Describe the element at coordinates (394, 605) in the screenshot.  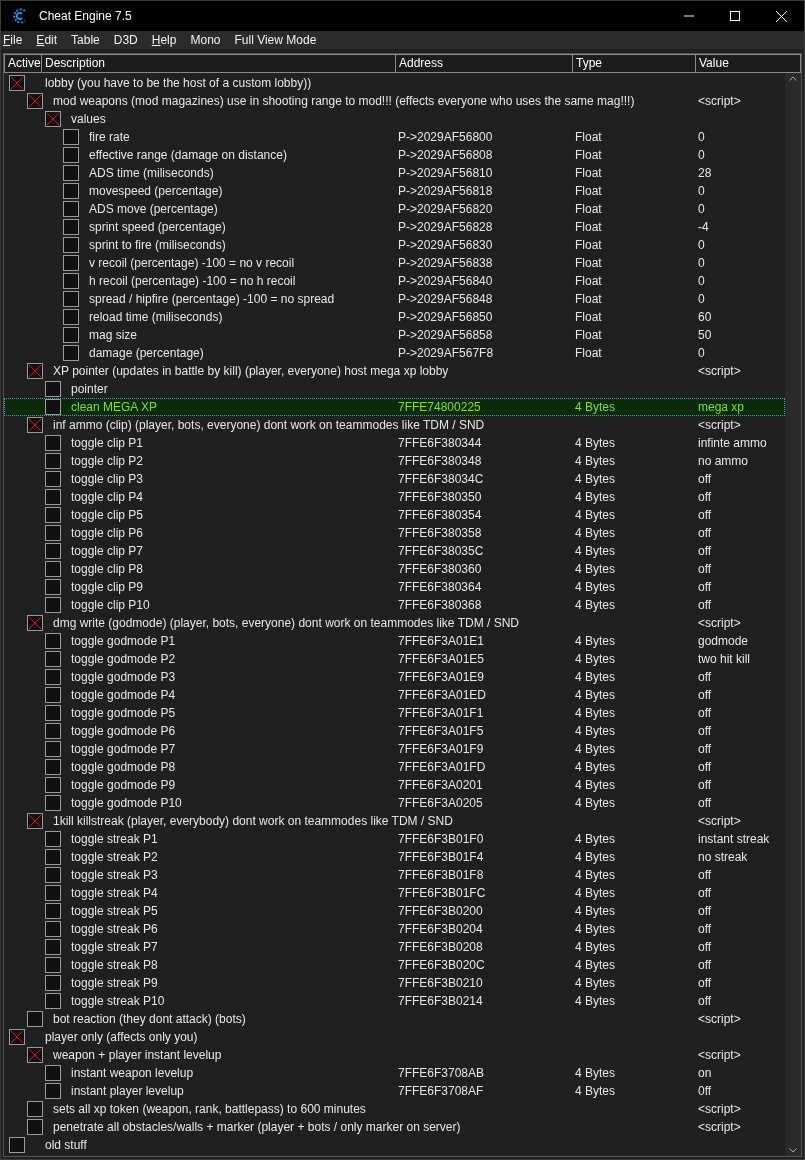
I see `table-row: toggle clip P10 7FFE6F380368 4 Bytes off` at that location.